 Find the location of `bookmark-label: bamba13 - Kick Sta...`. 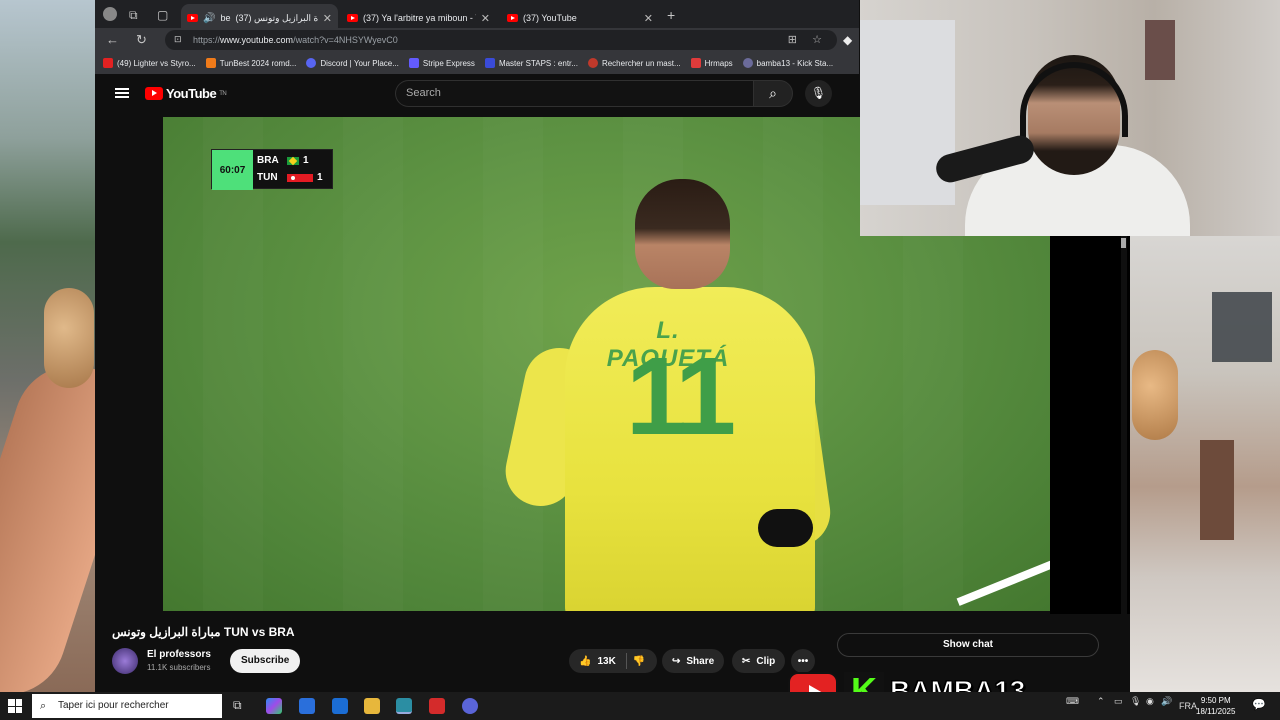

bookmark-label: bamba13 - Kick Sta... is located at coordinates (795, 63).